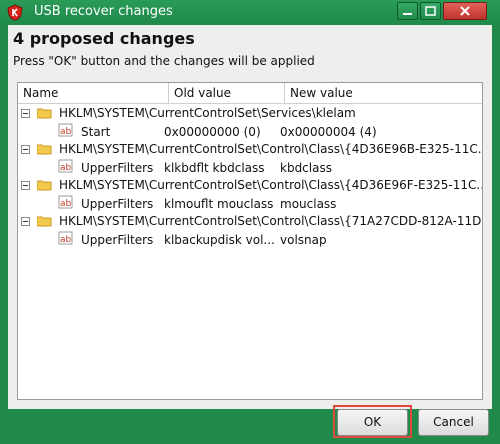 The width and height of the screenshot is (500, 444). I want to click on column-new-value: New value, so click(383, 93).